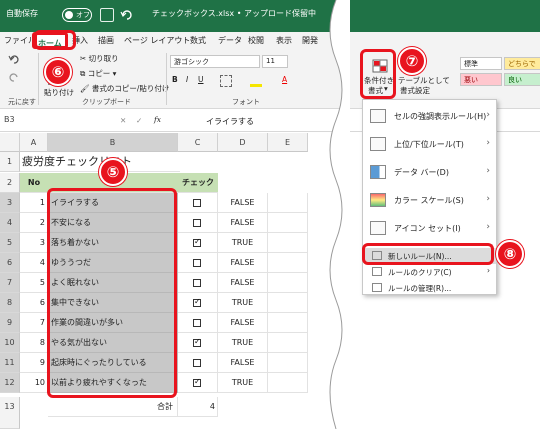  Describe the element at coordinates (430, 229) in the screenshot. I see `menu-item-icon-set: アイコン セット(I) ›` at that location.